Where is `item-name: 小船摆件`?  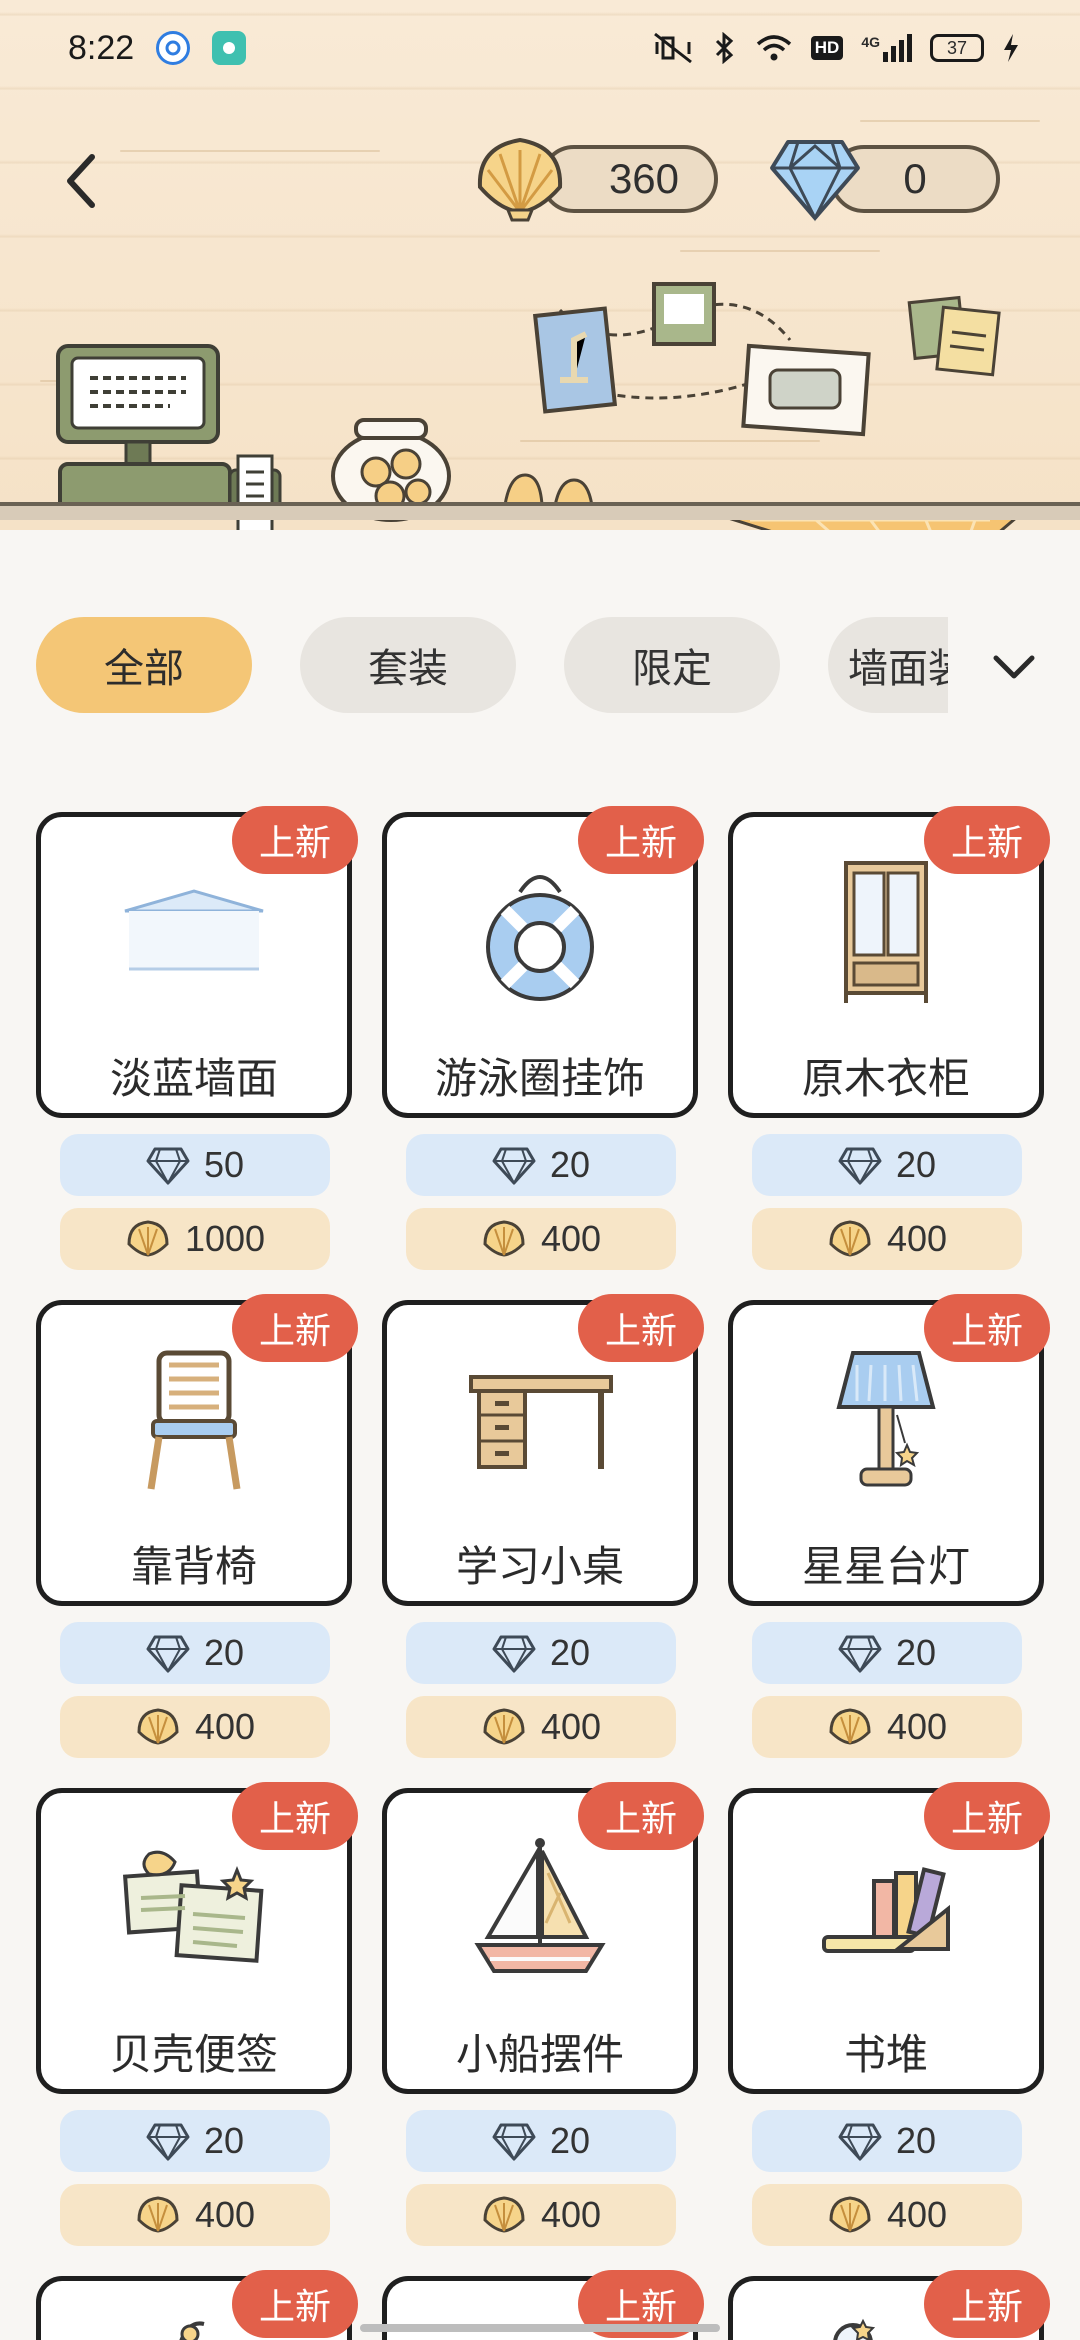 item-name: 小船摆件 is located at coordinates (539, 2054).